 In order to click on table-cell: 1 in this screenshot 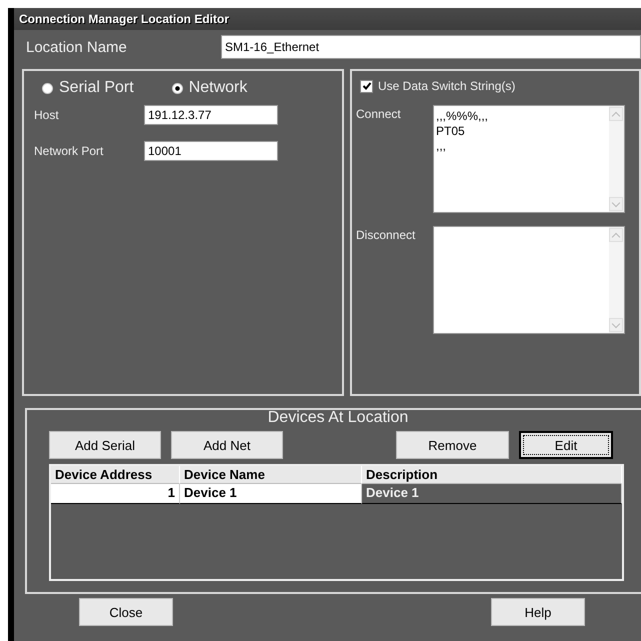, I will do `click(115, 494)`.